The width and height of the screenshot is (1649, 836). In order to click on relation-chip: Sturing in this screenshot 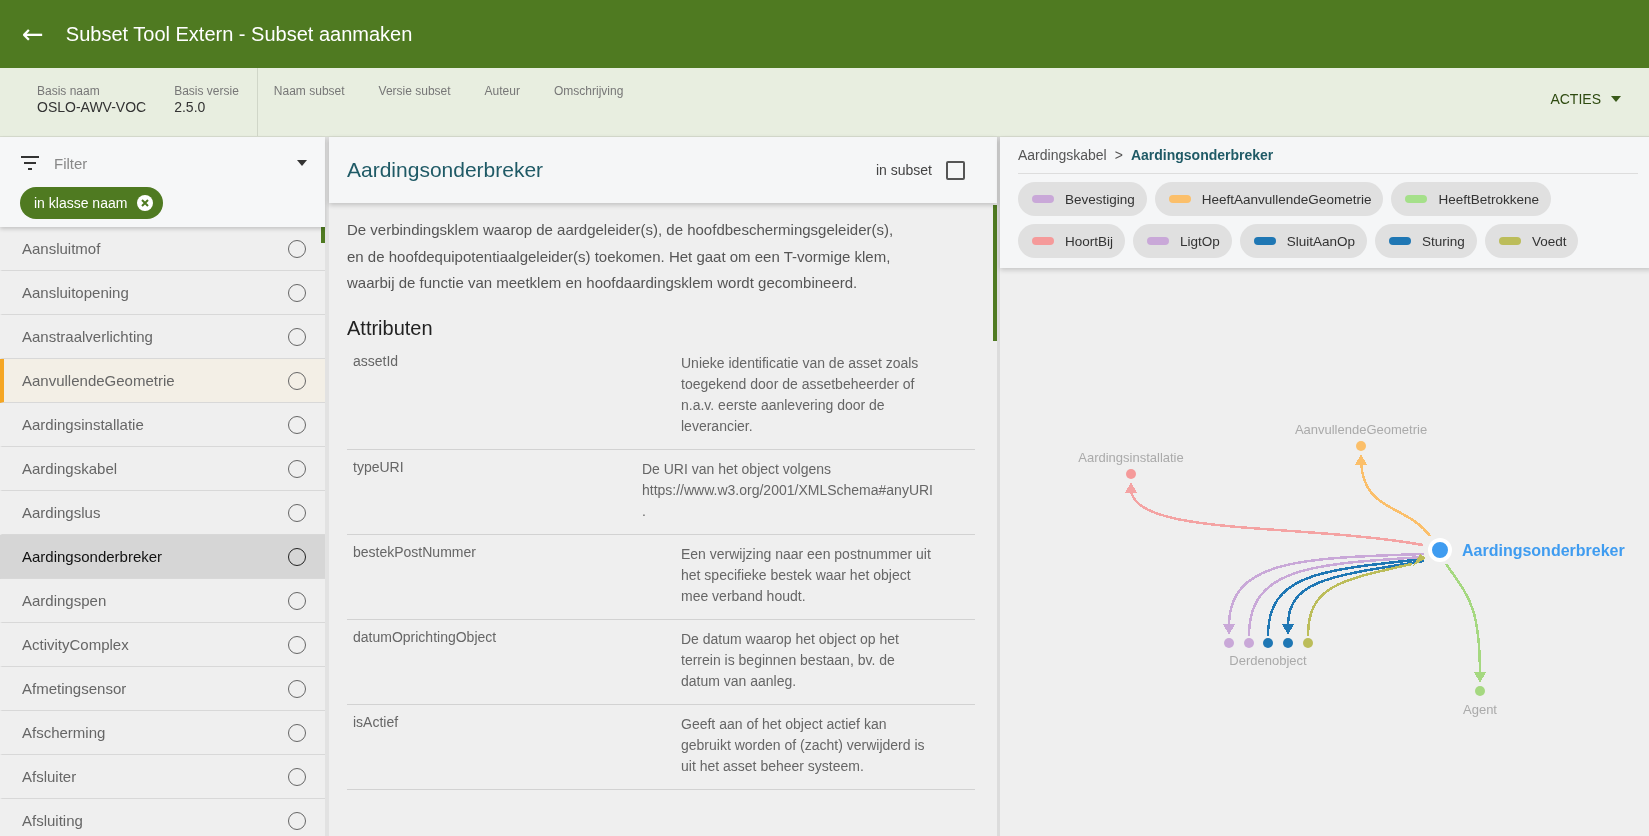, I will do `click(1426, 241)`.